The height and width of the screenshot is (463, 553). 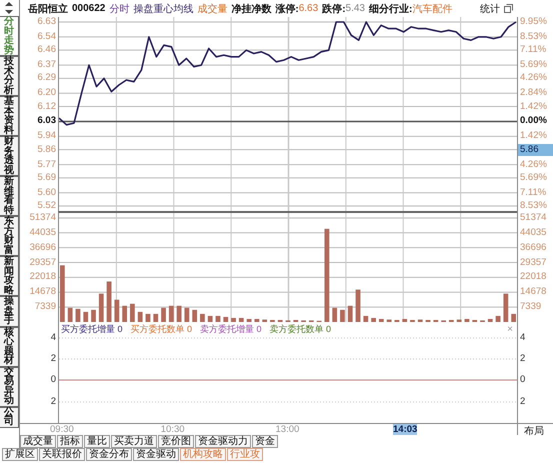 What do you see at coordinates (251, 9) in the screenshot?
I see `header-label: 净挂净数` at bounding box center [251, 9].